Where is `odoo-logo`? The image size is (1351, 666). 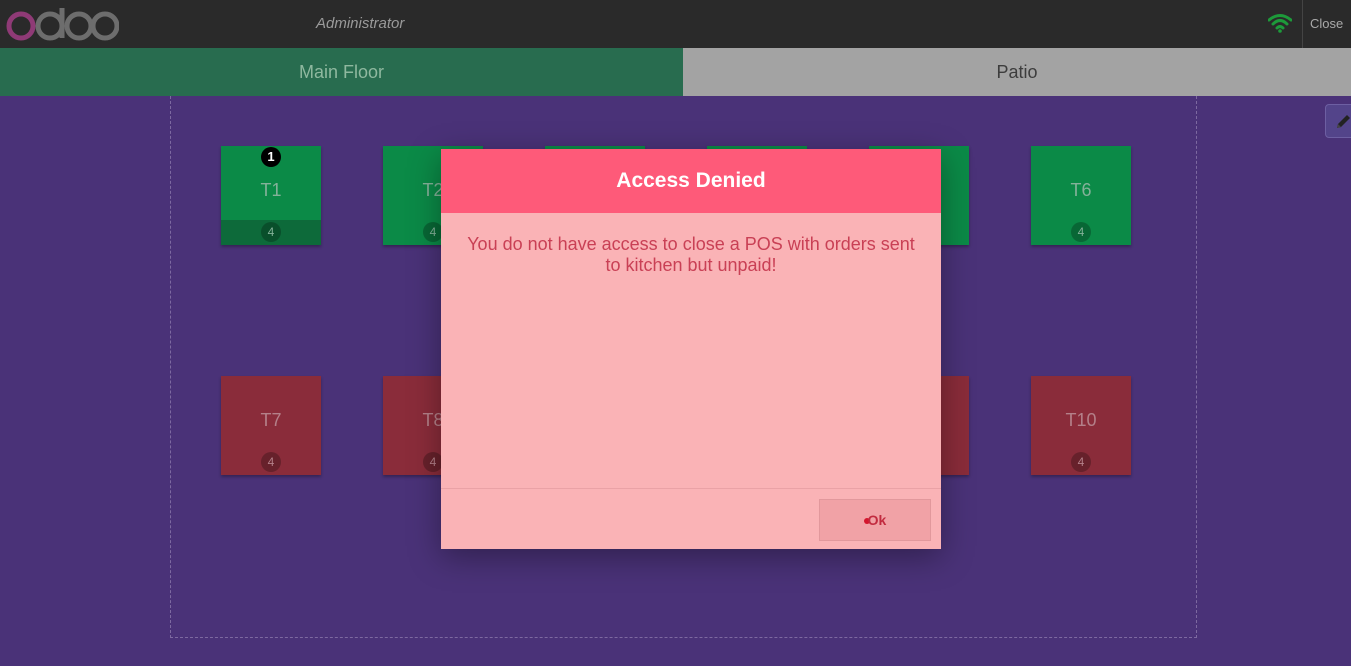
odoo-logo is located at coordinates (62, 24).